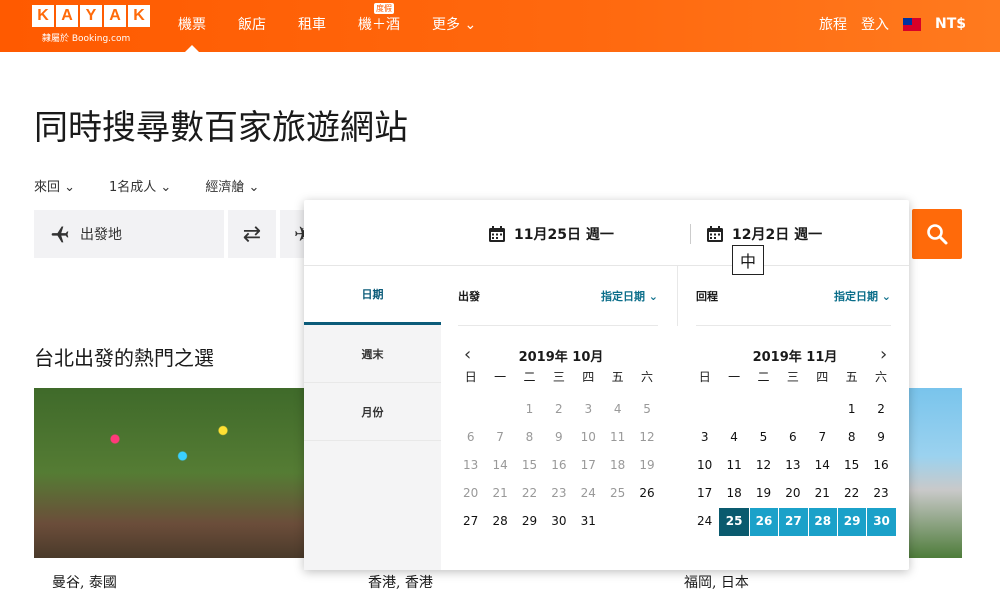 The image size is (1000, 592). I want to click on return-date-field: 12月2日 週一, so click(764, 234).